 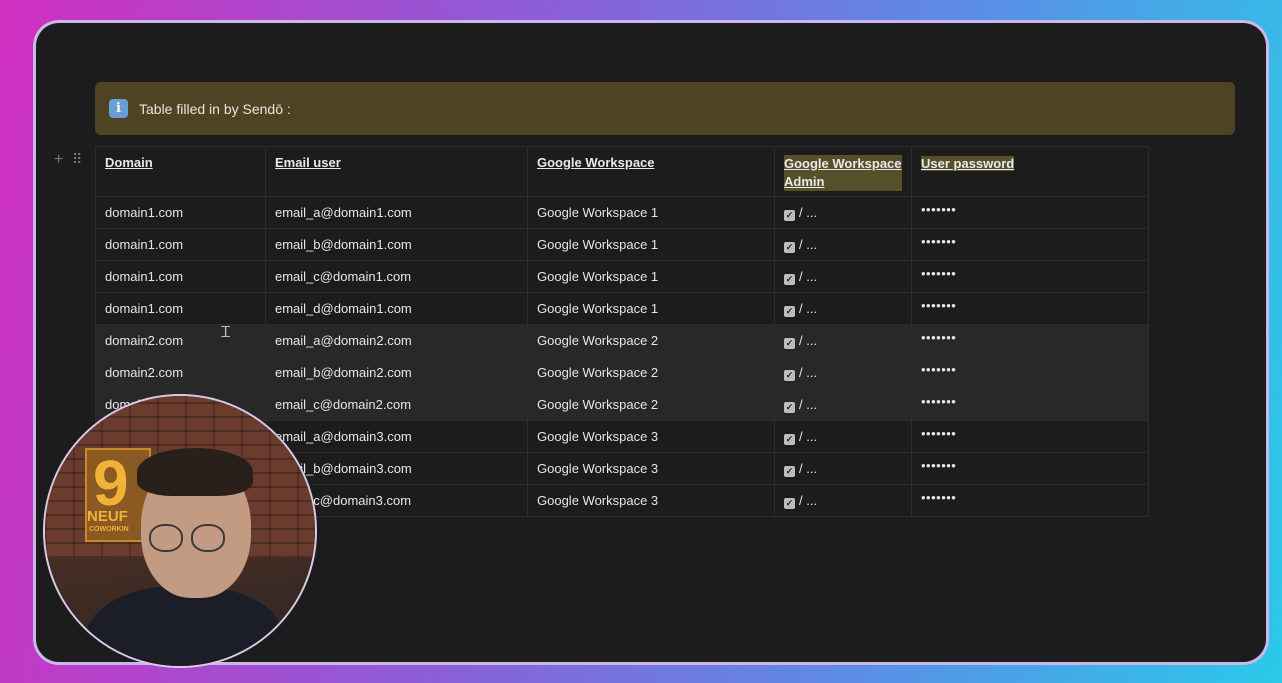 I want to click on column-header-domain: Domain, so click(x=180, y=171).